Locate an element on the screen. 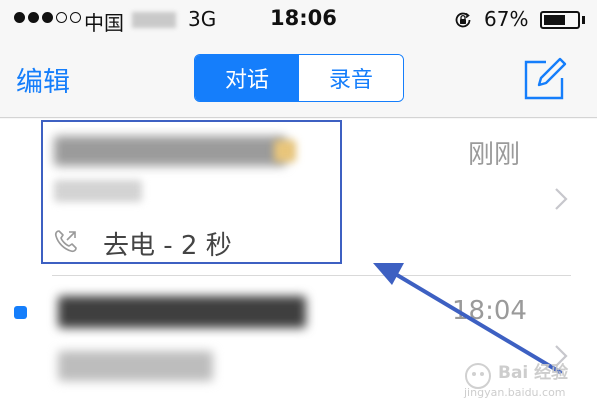 This screenshot has width=597, height=410. conversation-time: 18:04 is located at coordinates (489, 311).